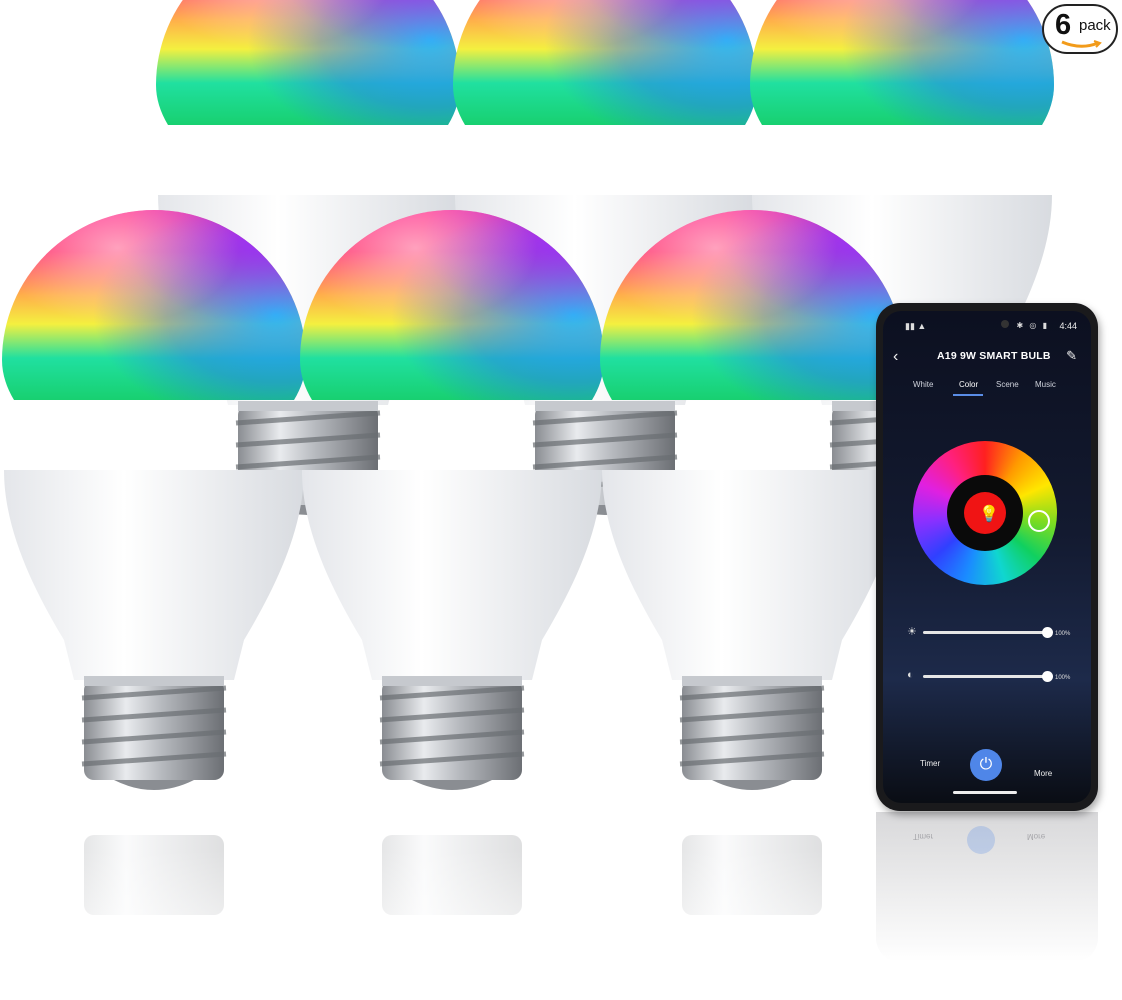 This screenshot has height=1000, width=1122. Describe the element at coordinates (1047, 676) in the screenshot. I see `saturation-slider-handle` at that location.